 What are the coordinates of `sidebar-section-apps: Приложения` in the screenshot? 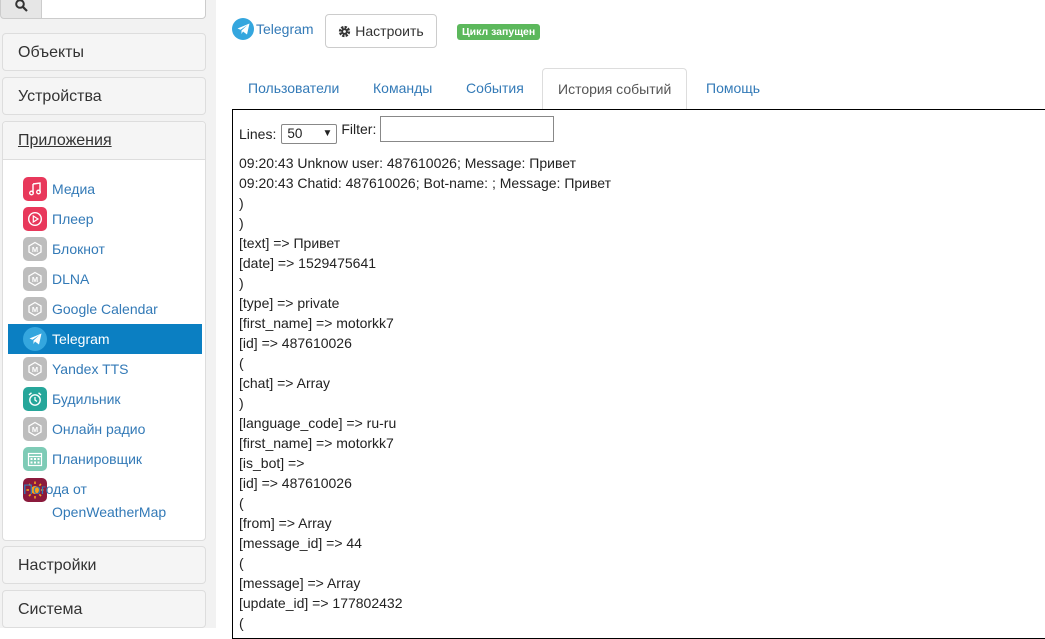 It's located at (104, 141).